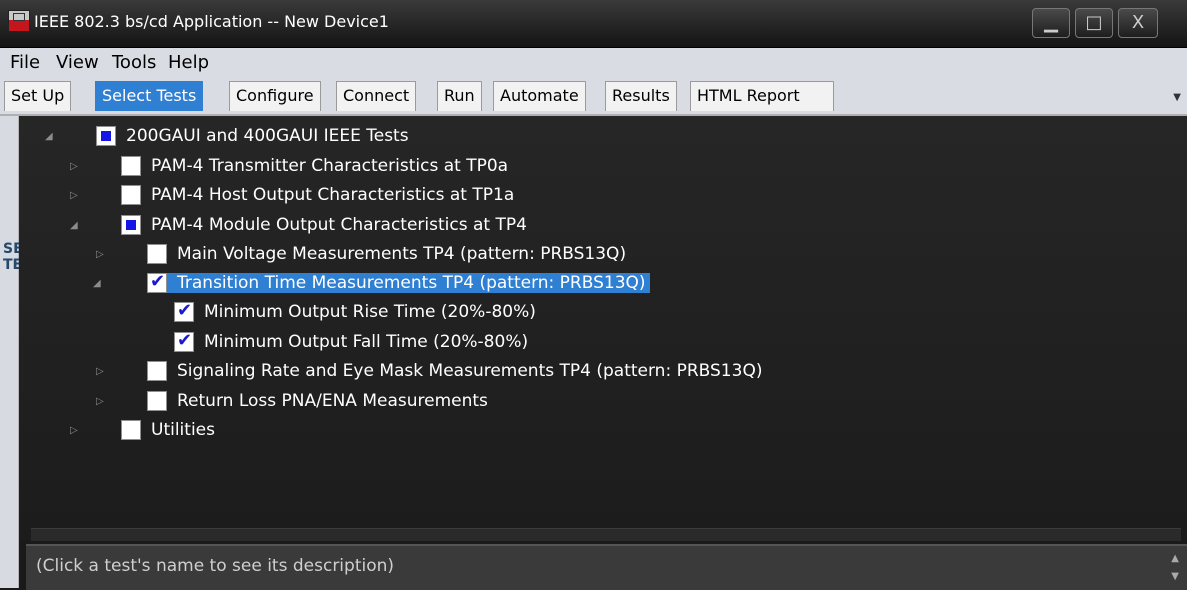 This screenshot has width=1187, height=590. I want to click on description-scroll-icon: ▲ ▼, so click(1175, 568).